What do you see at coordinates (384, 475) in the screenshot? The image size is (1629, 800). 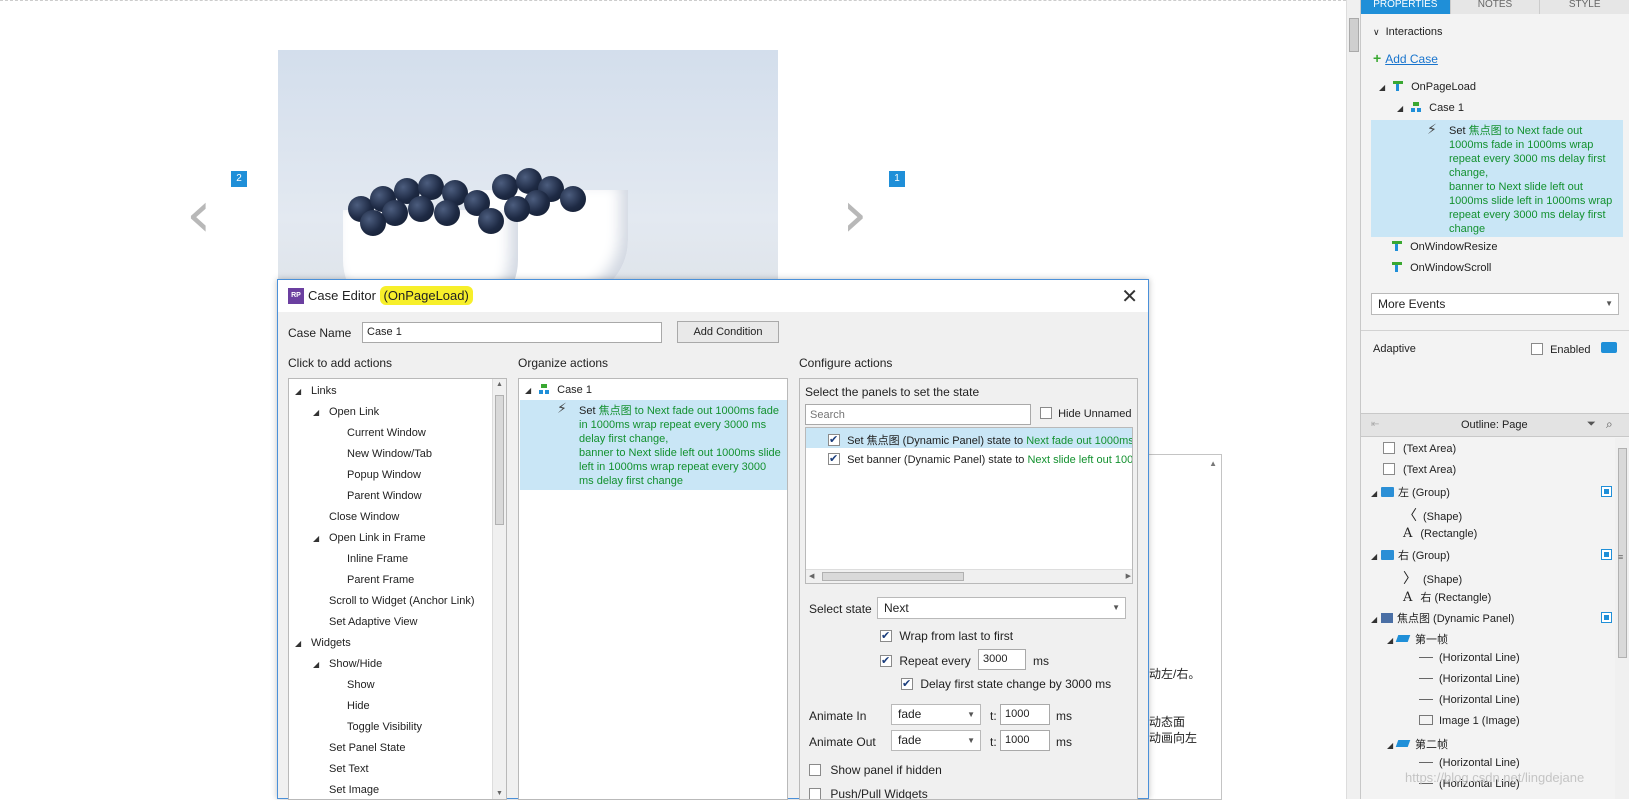 I see `tree-action-popup-window: Popup Window` at bounding box center [384, 475].